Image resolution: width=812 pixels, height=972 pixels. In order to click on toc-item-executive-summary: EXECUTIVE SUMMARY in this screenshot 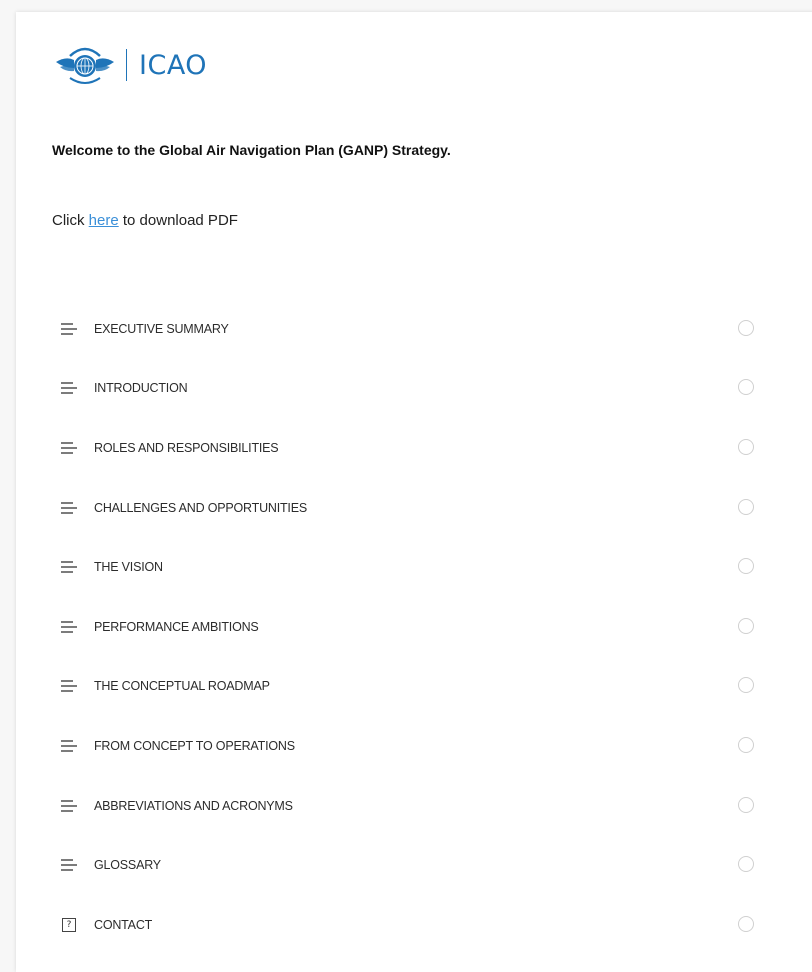, I will do `click(409, 329)`.